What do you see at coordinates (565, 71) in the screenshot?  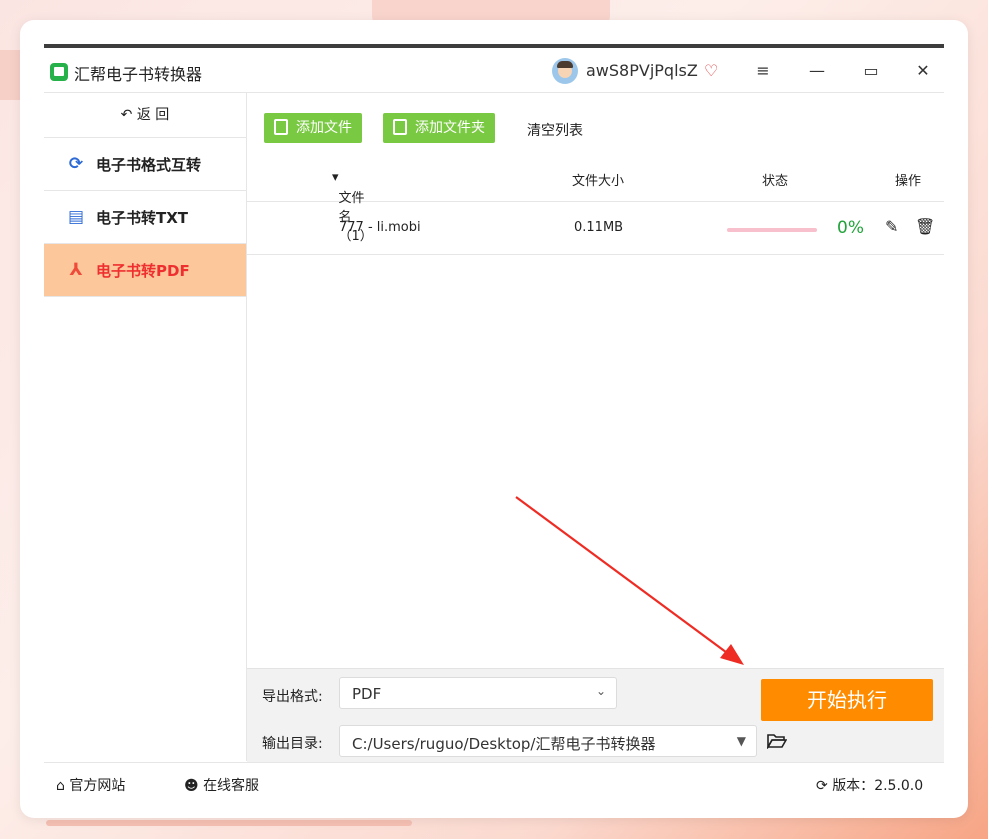 I see `user-avatar` at bounding box center [565, 71].